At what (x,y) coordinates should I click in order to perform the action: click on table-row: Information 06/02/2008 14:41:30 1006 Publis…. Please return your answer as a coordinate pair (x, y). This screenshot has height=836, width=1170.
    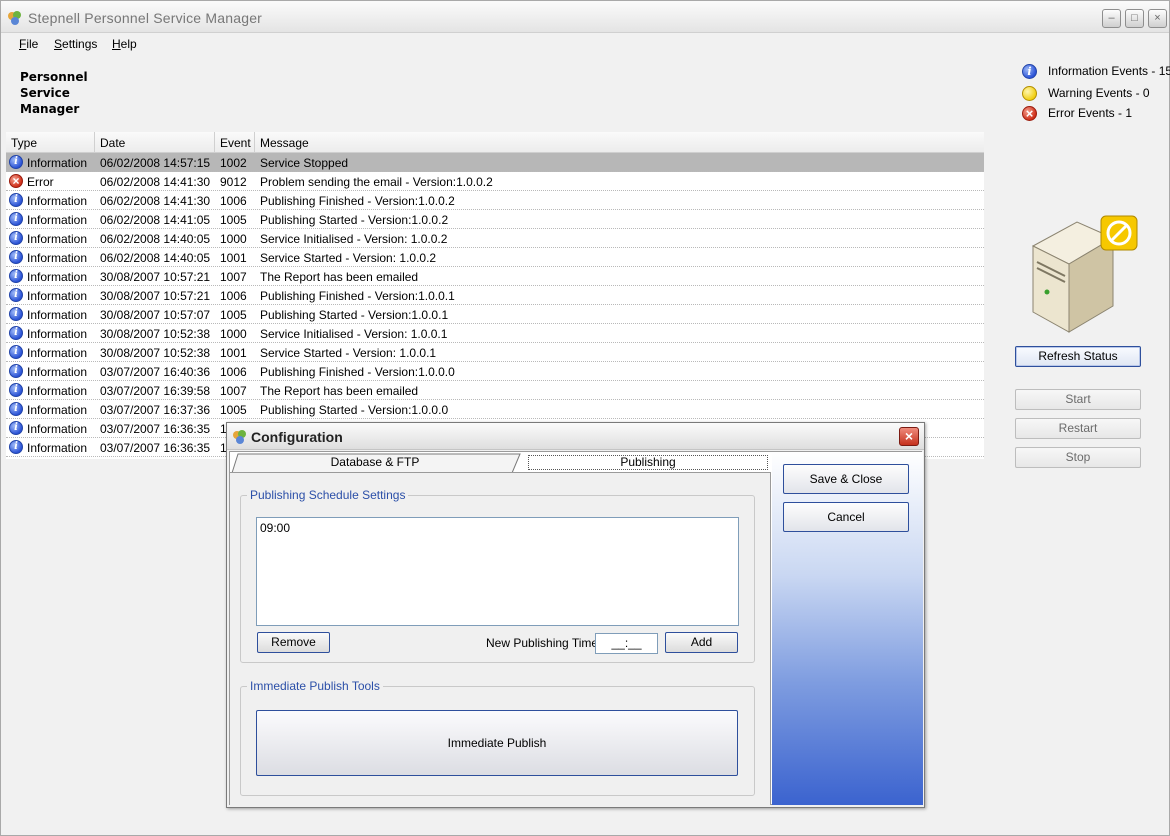
    Looking at the image, I should click on (495, 200).